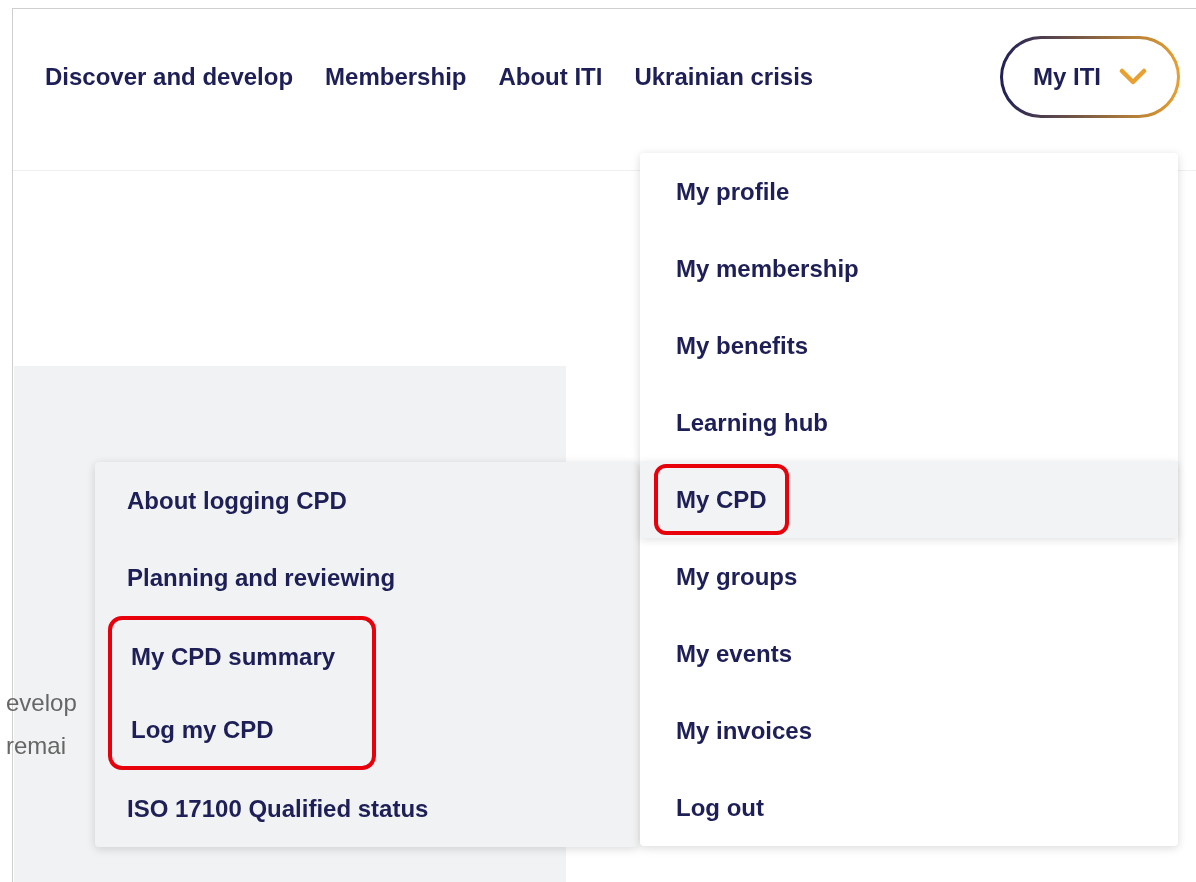  Describe the element at coordinates (287, 808) in the screenshot. I see `submenu-item: ISO 17100 Qualified status` at that location.